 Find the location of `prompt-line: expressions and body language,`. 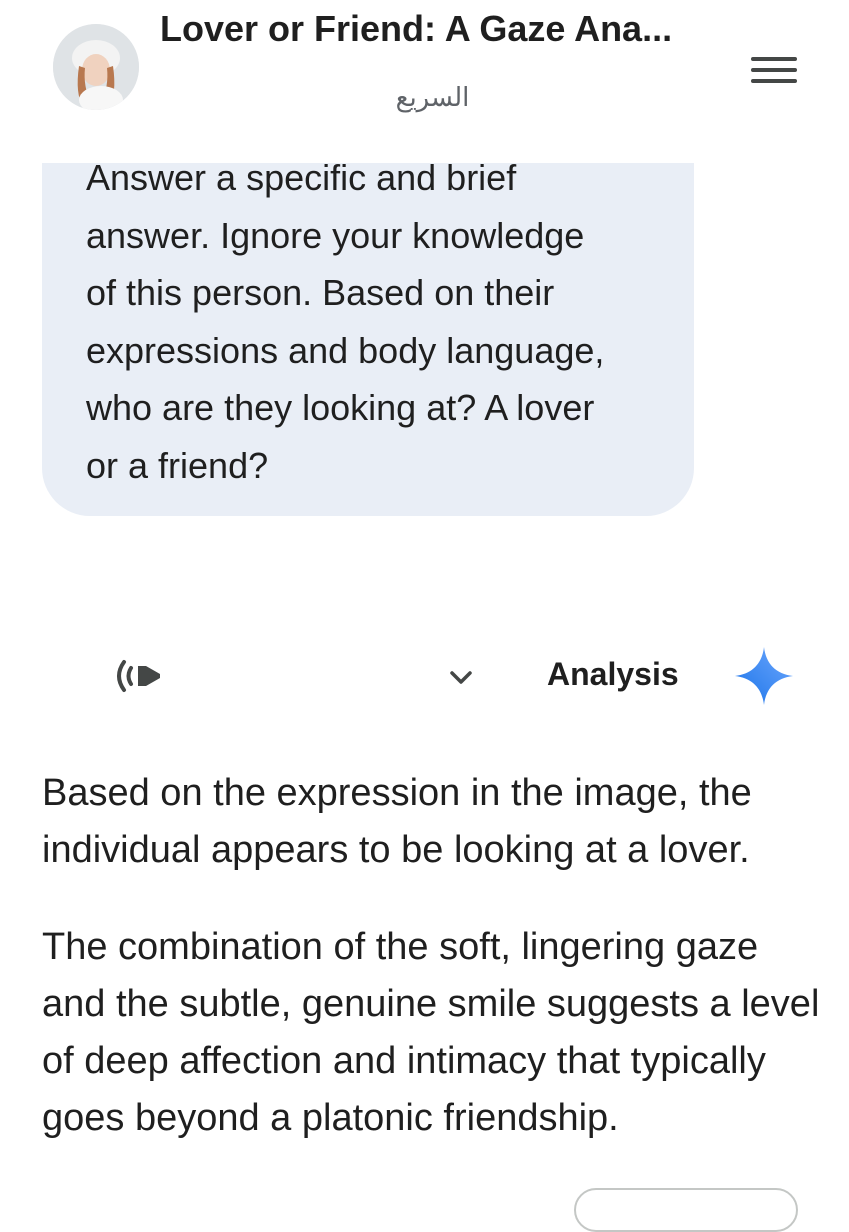

prompt-line: expressions and body language, is located at coordinates (345, 350).